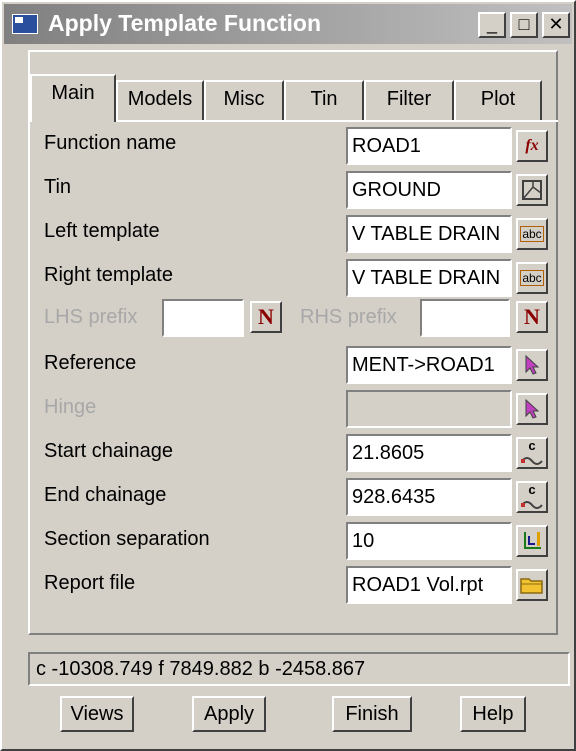 The width and height of the screenshot is (576, 751). What do you see at coordinates (532, 409) in the screenshot?
I see `hinge-pick-arrow-icon` at bounding box center [532, 409].